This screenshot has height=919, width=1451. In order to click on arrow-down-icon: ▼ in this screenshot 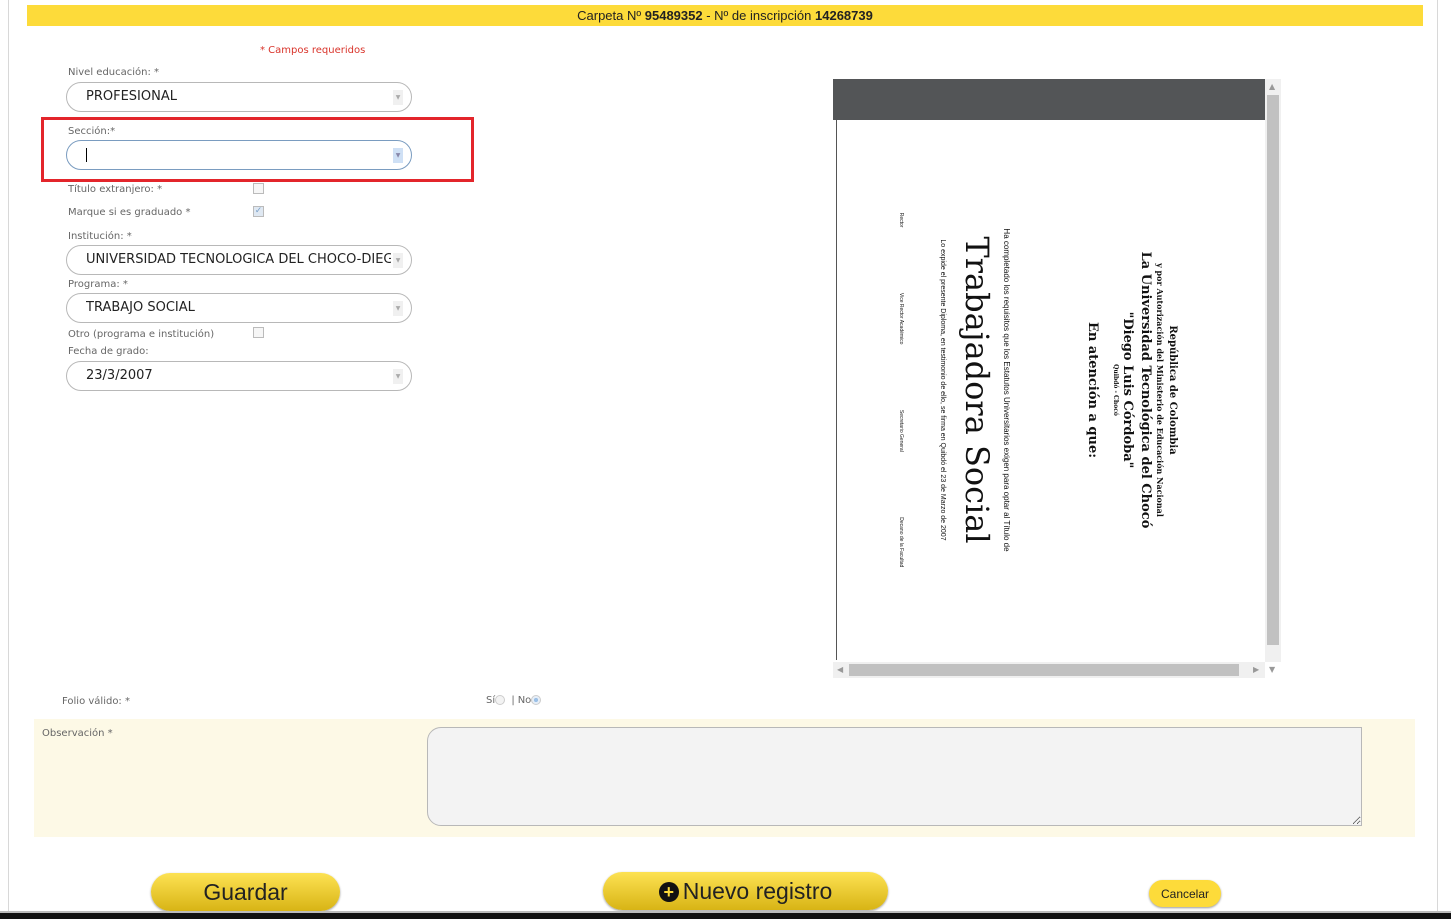, I will do `click(1272, 669)`.